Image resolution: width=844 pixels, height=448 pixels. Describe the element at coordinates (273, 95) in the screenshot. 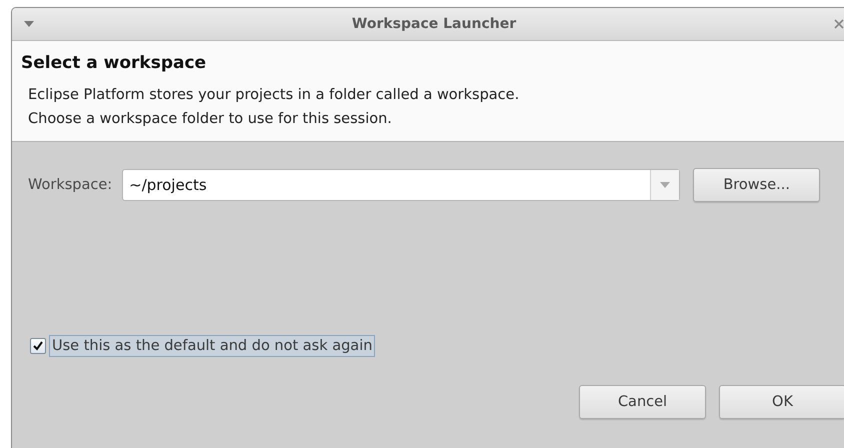

I see `description-text: Eclipse Platform stores your projects in a folder called a workspace.` at that location.